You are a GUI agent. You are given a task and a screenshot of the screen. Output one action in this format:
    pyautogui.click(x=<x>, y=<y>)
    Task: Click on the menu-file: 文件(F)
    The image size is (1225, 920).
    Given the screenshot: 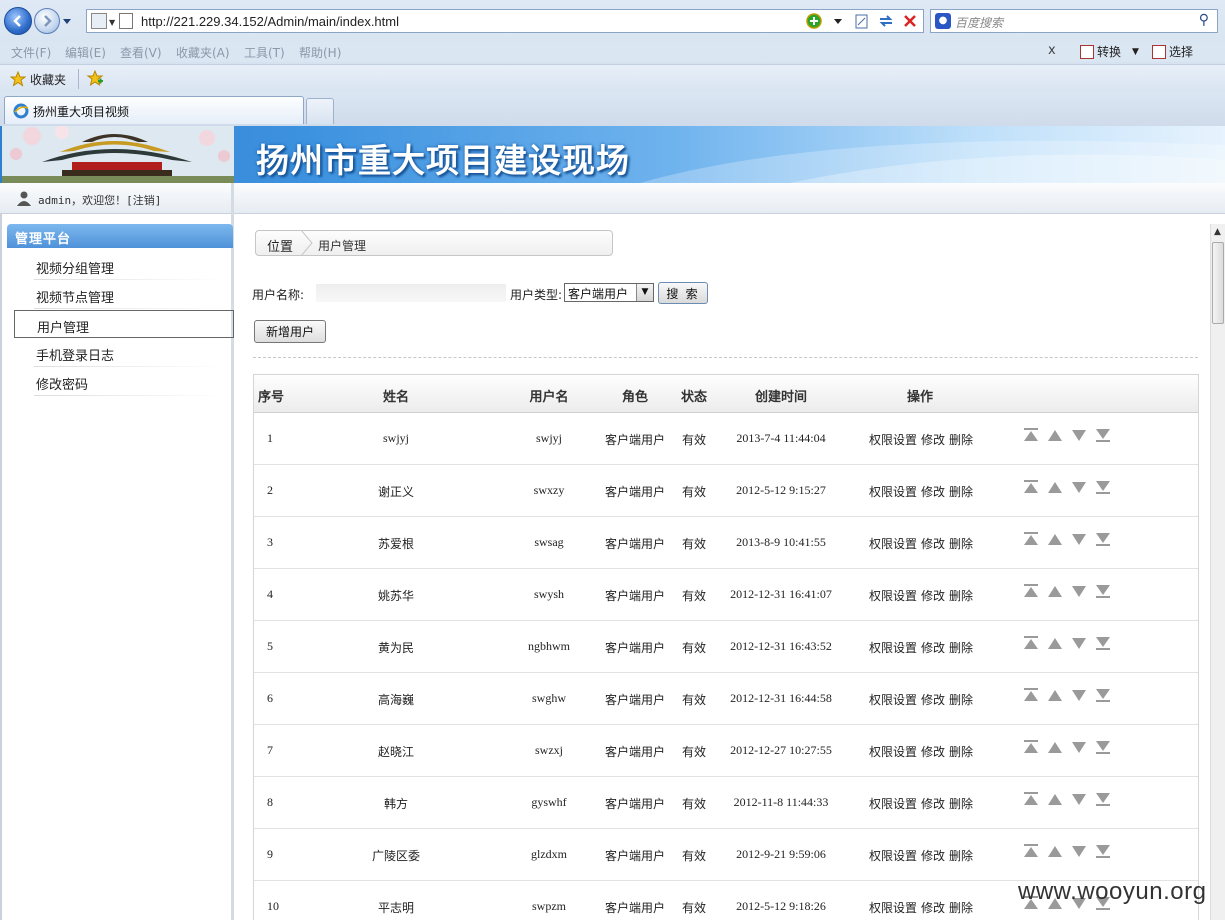 What is the action you would take?
    pyautogui.click(x=31, y=52)
    